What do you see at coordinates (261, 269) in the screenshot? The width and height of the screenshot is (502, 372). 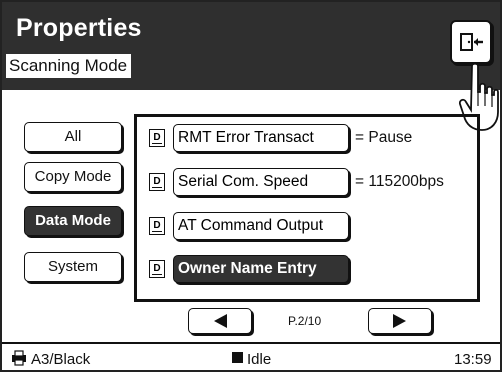 I see `item-owner-name-entry: Owner Name Entry` at bounding box center [261, 269].